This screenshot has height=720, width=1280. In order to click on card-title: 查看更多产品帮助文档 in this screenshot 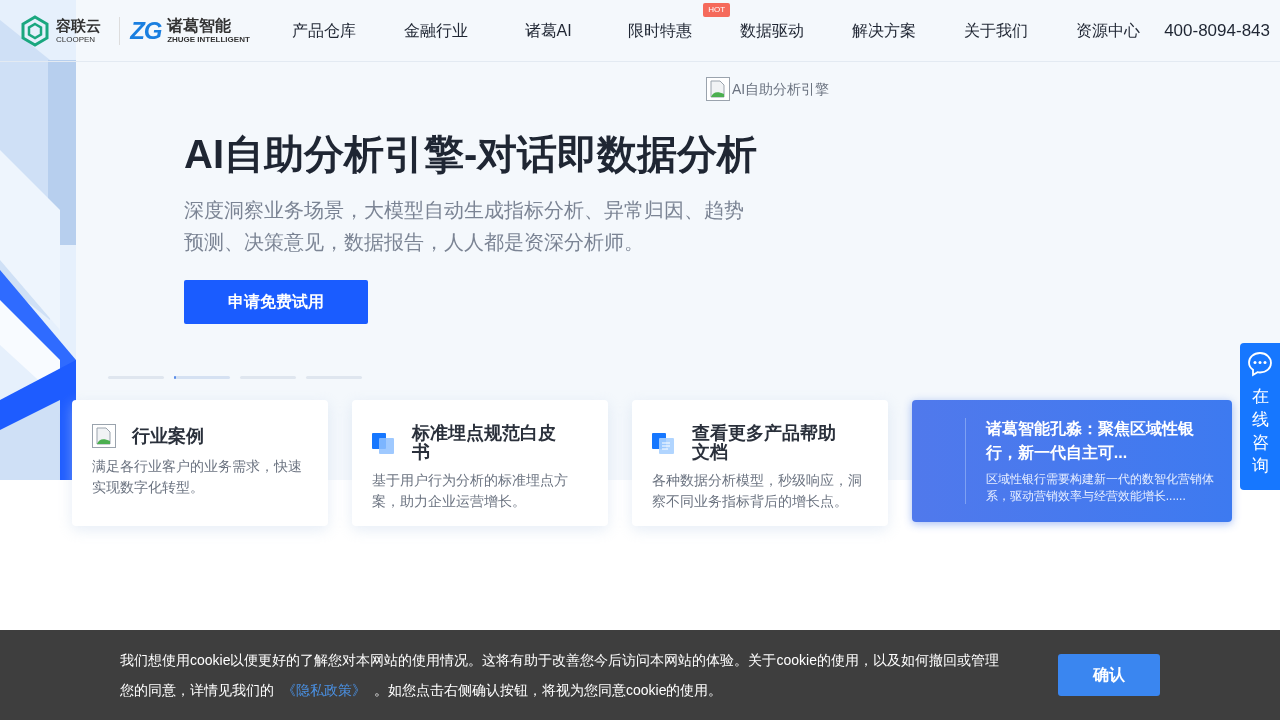, I will do `click(764, 443)`.